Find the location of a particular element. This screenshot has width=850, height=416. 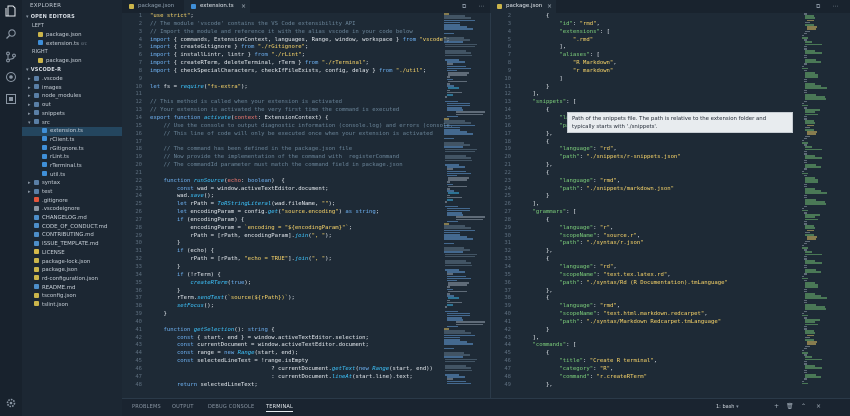

tree-item-label: rGitignore.ts is located at coordinates (67, 148).